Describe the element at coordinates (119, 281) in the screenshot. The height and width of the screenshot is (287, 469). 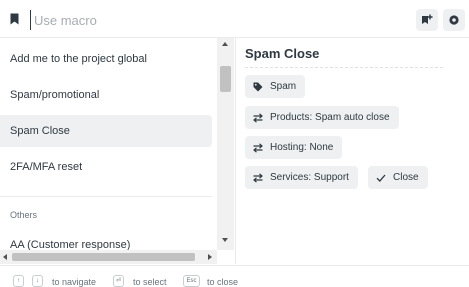
I see `key-enter: ⏎` at that location.